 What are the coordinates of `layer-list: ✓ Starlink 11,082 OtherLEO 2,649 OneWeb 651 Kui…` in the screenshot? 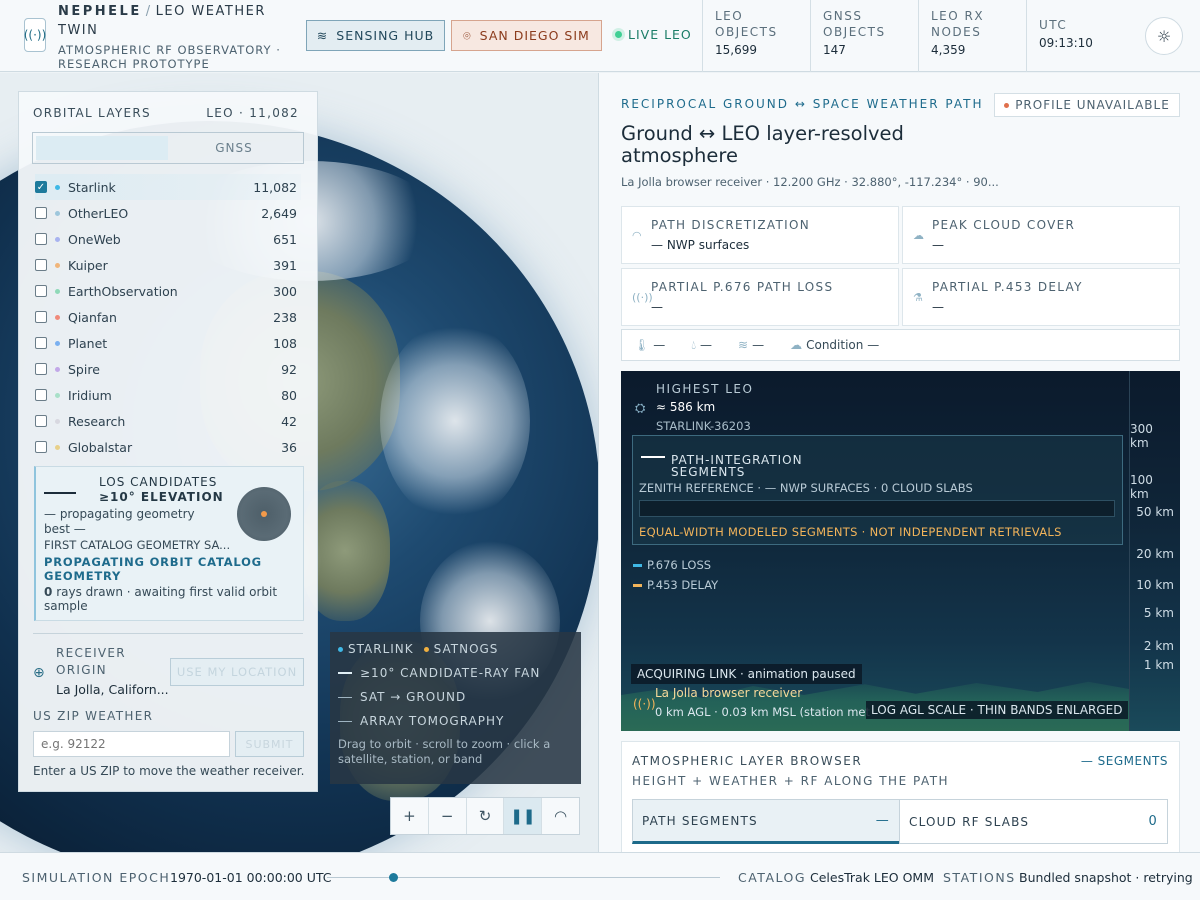 It's located at (168, 317).